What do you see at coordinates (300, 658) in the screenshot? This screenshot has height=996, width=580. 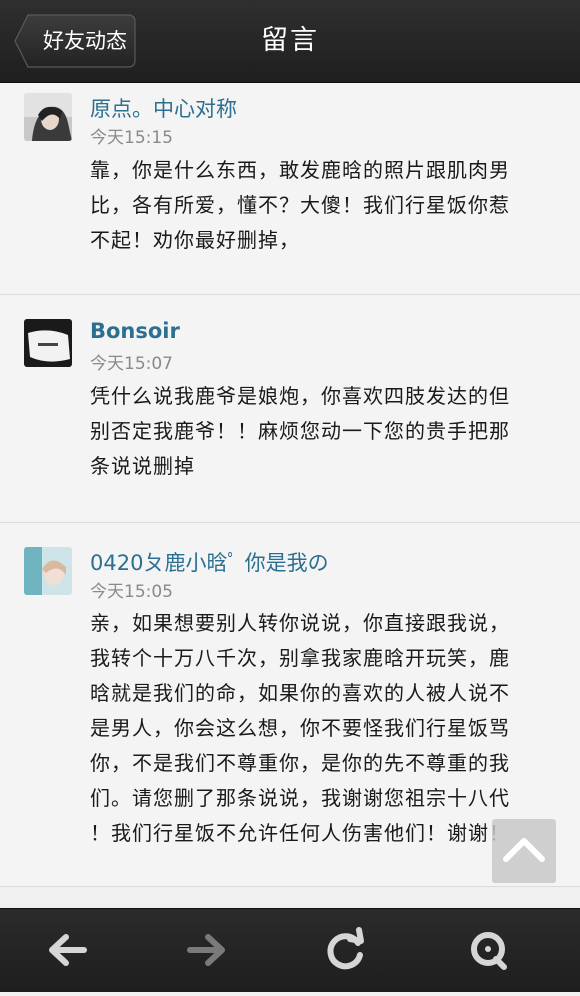 I see `comment-line: 我转个十万八千次，别拿我家鹿晗开玩笑，鹿` at bounding box center [300, 658].